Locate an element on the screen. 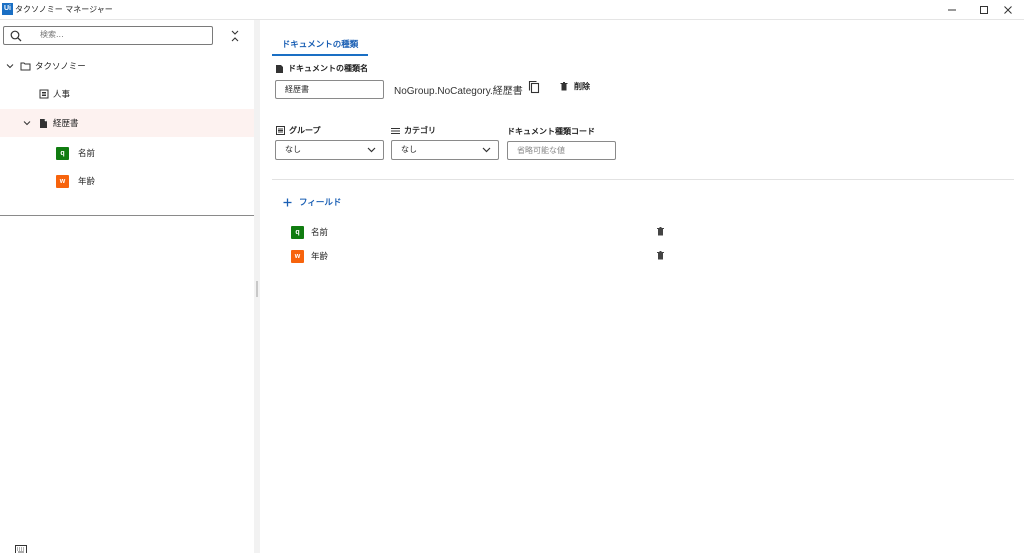 The width and height of the screenshot is (1024, 553). category-select: なし is located at coordinates (445, 150).